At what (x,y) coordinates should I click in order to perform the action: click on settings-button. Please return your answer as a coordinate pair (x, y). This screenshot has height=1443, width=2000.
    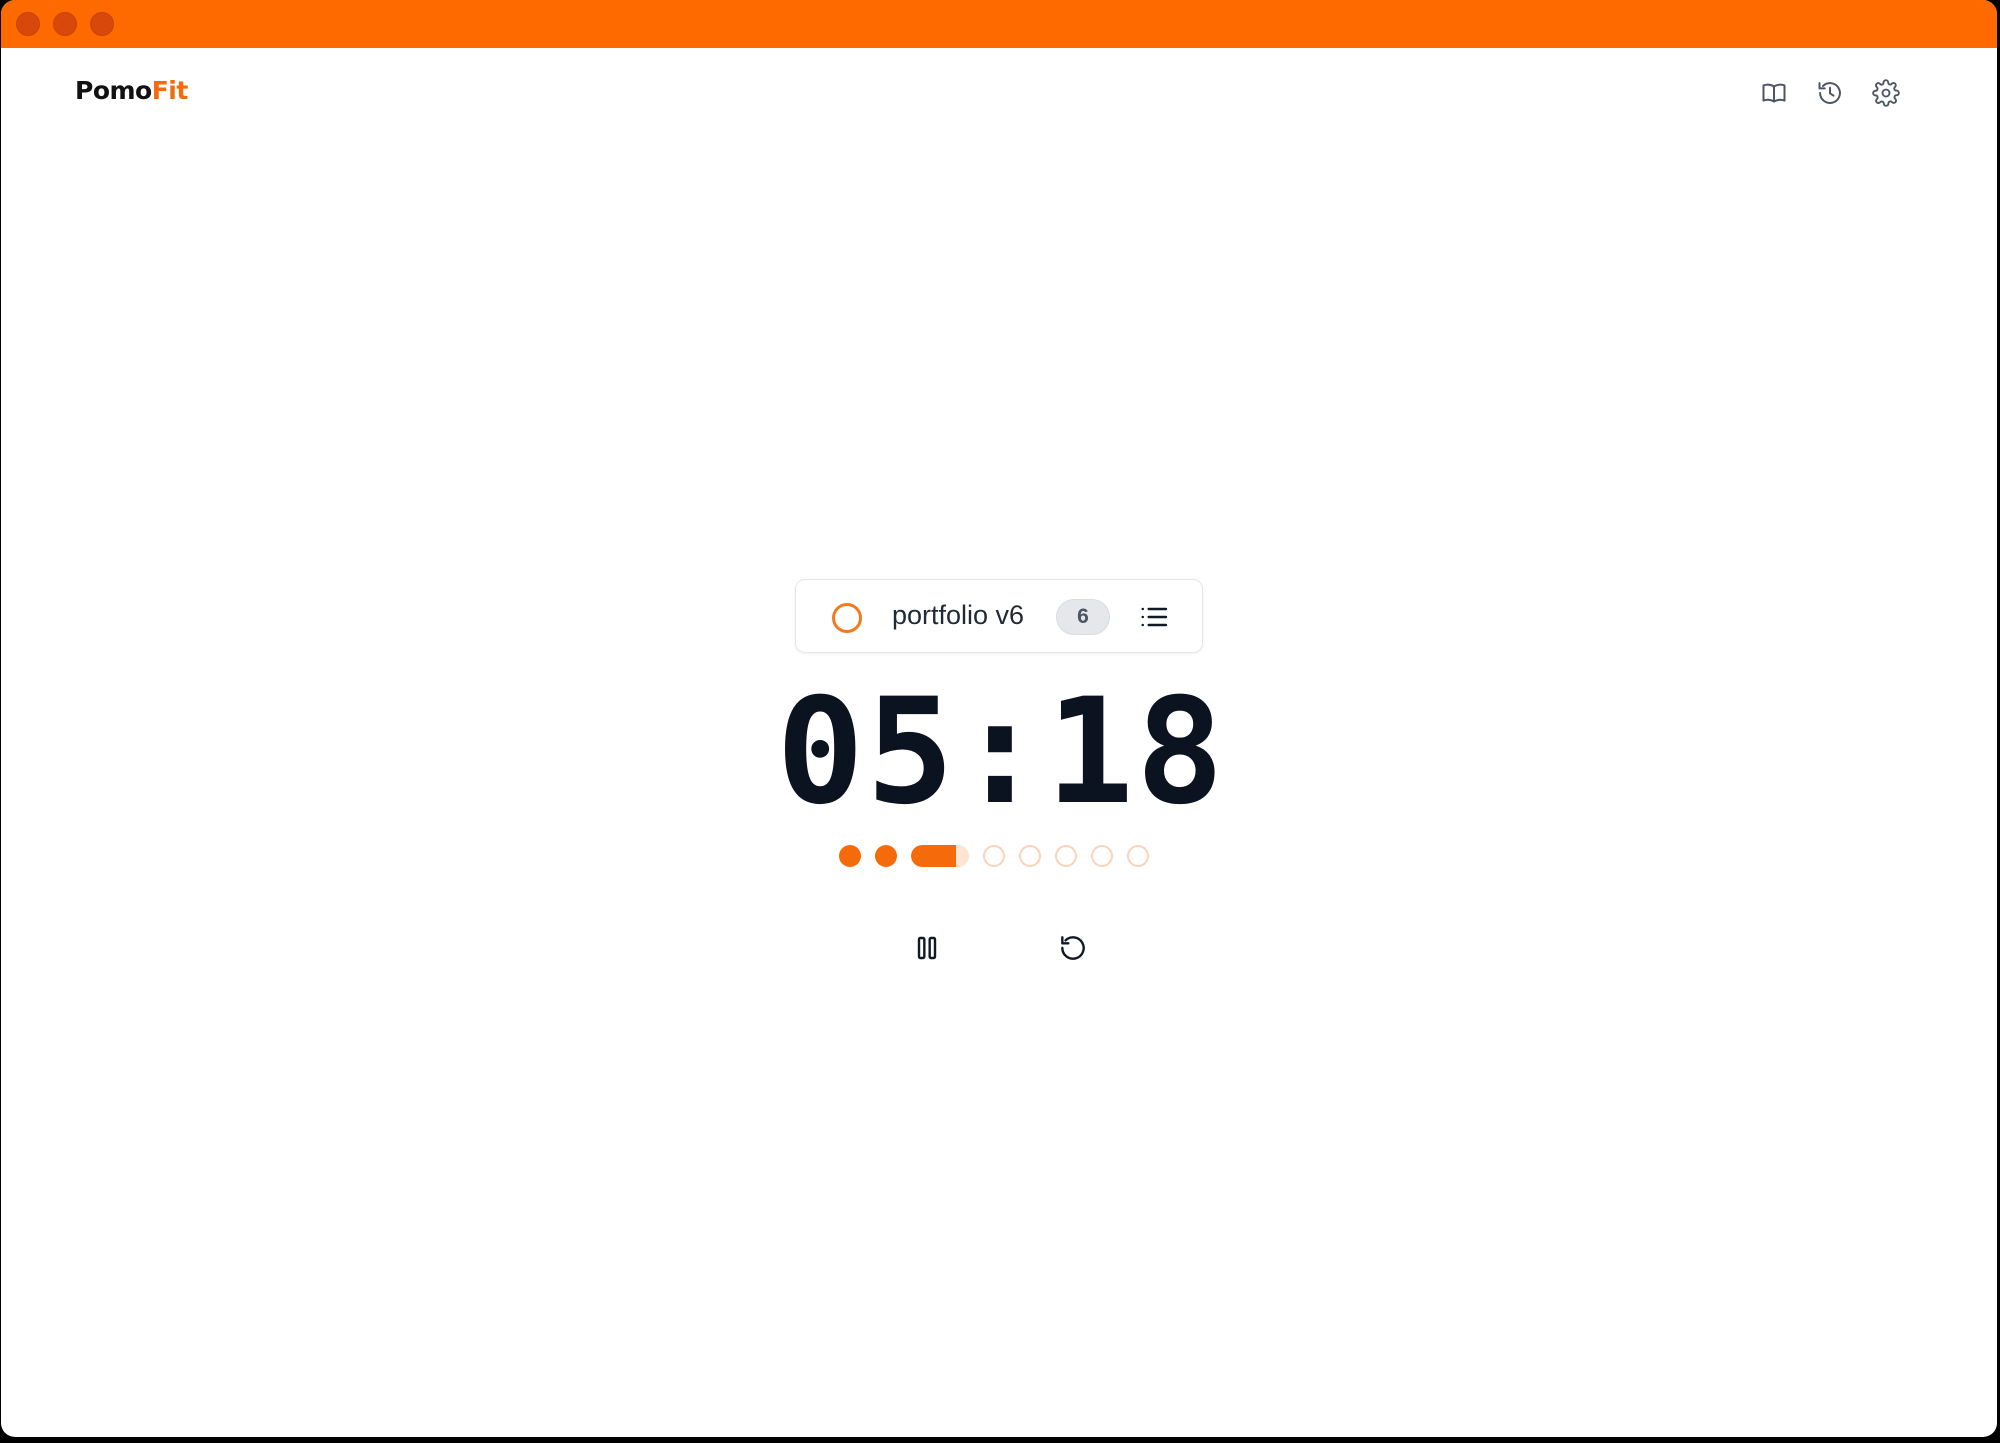
    Looking at the image, I should click on (1886, 93).